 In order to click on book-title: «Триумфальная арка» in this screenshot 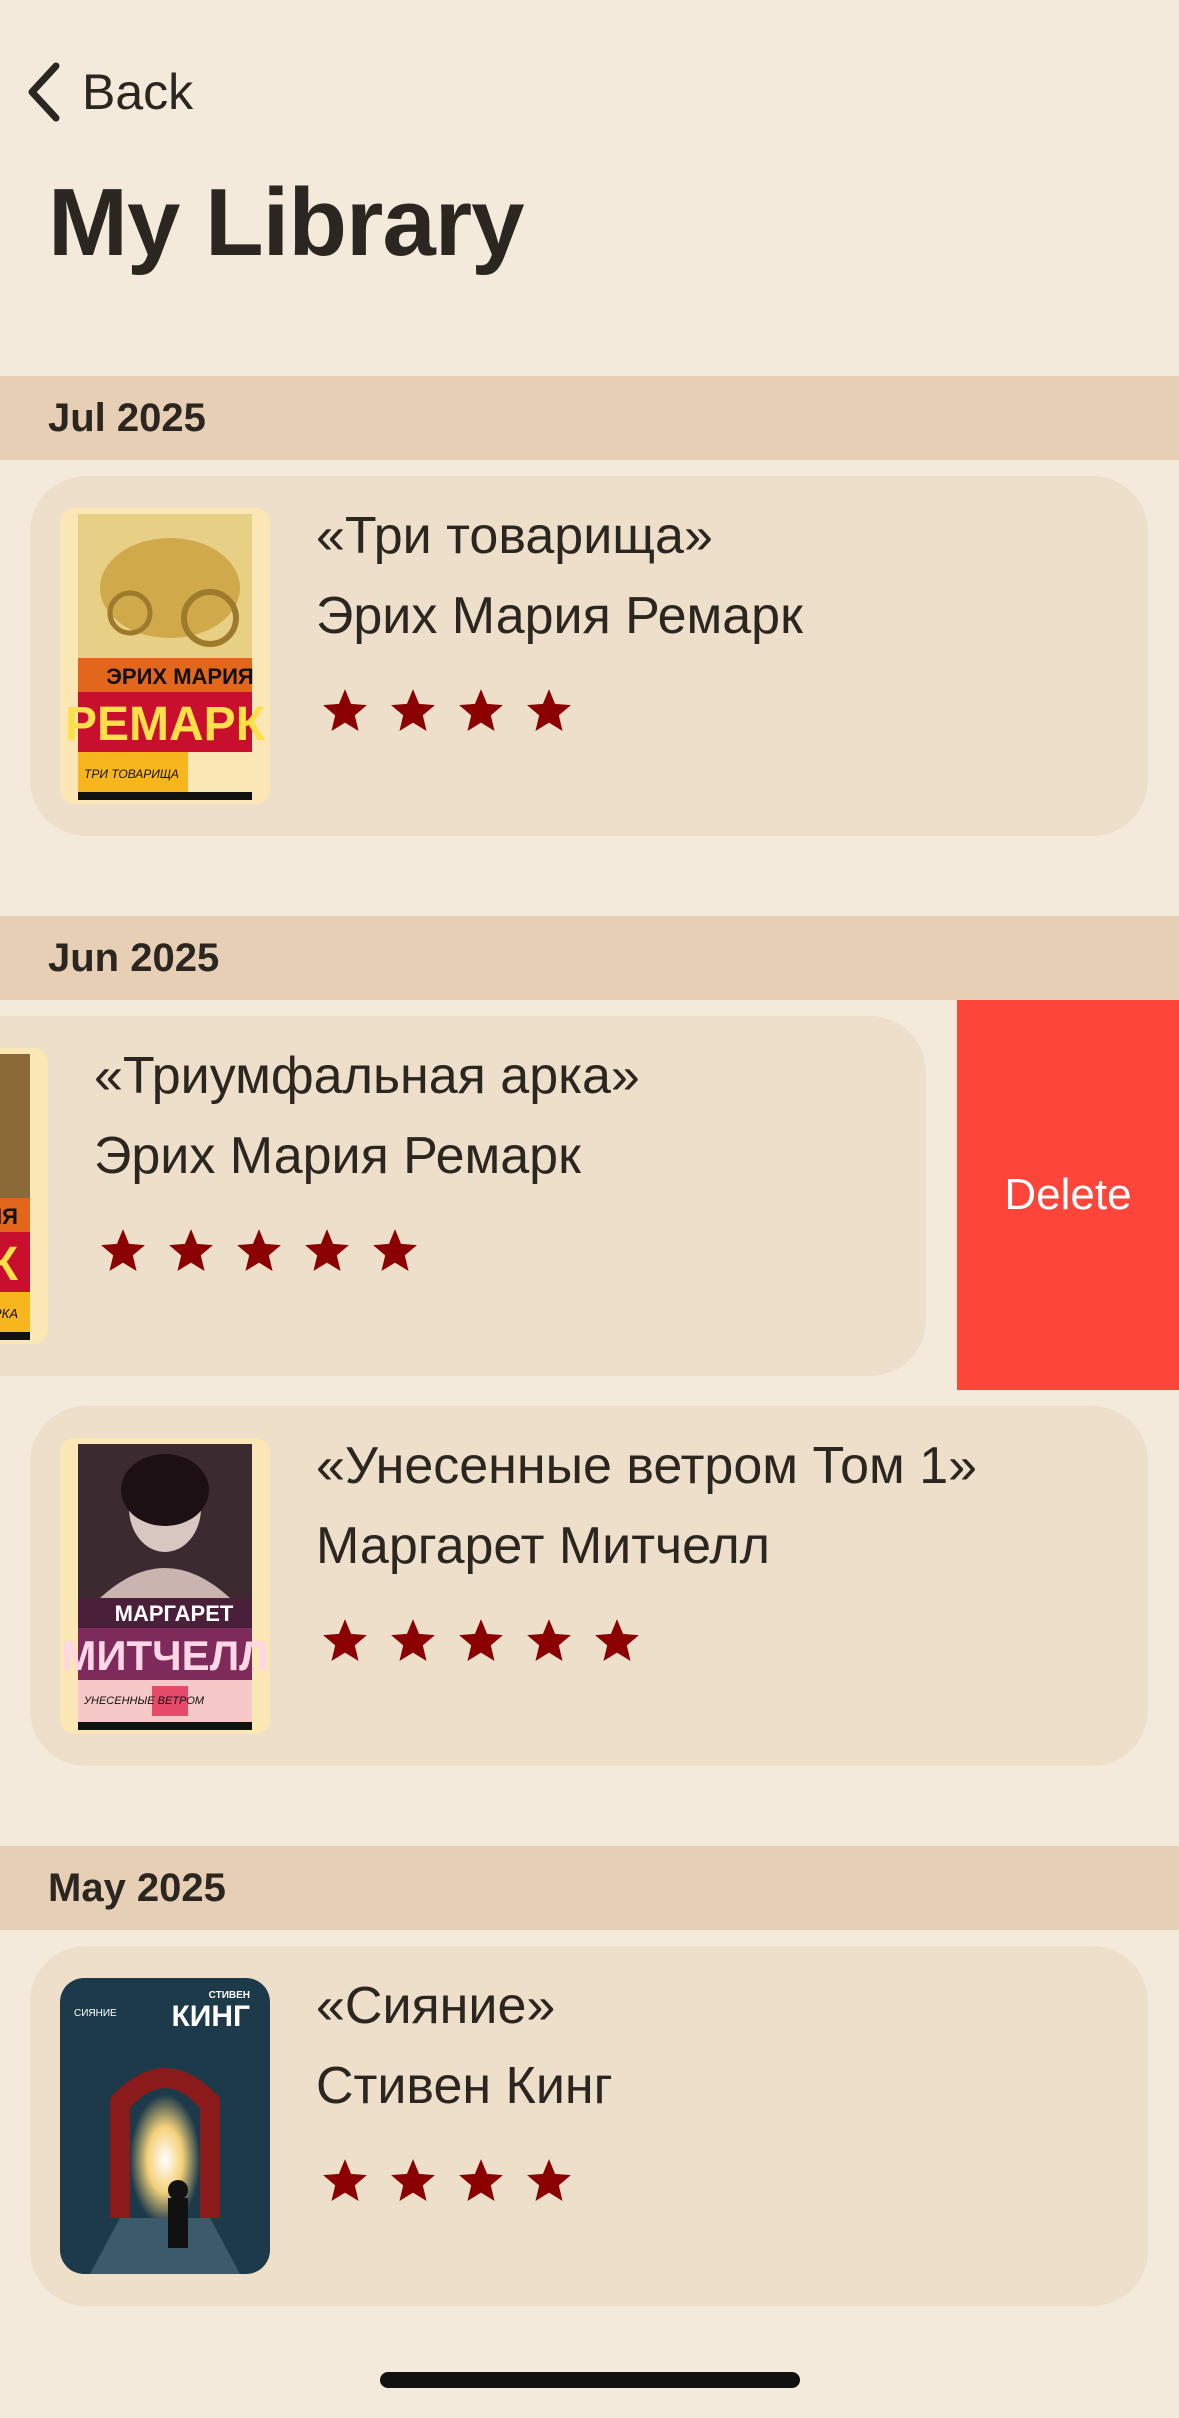, I will do `click(367, 1076)`.